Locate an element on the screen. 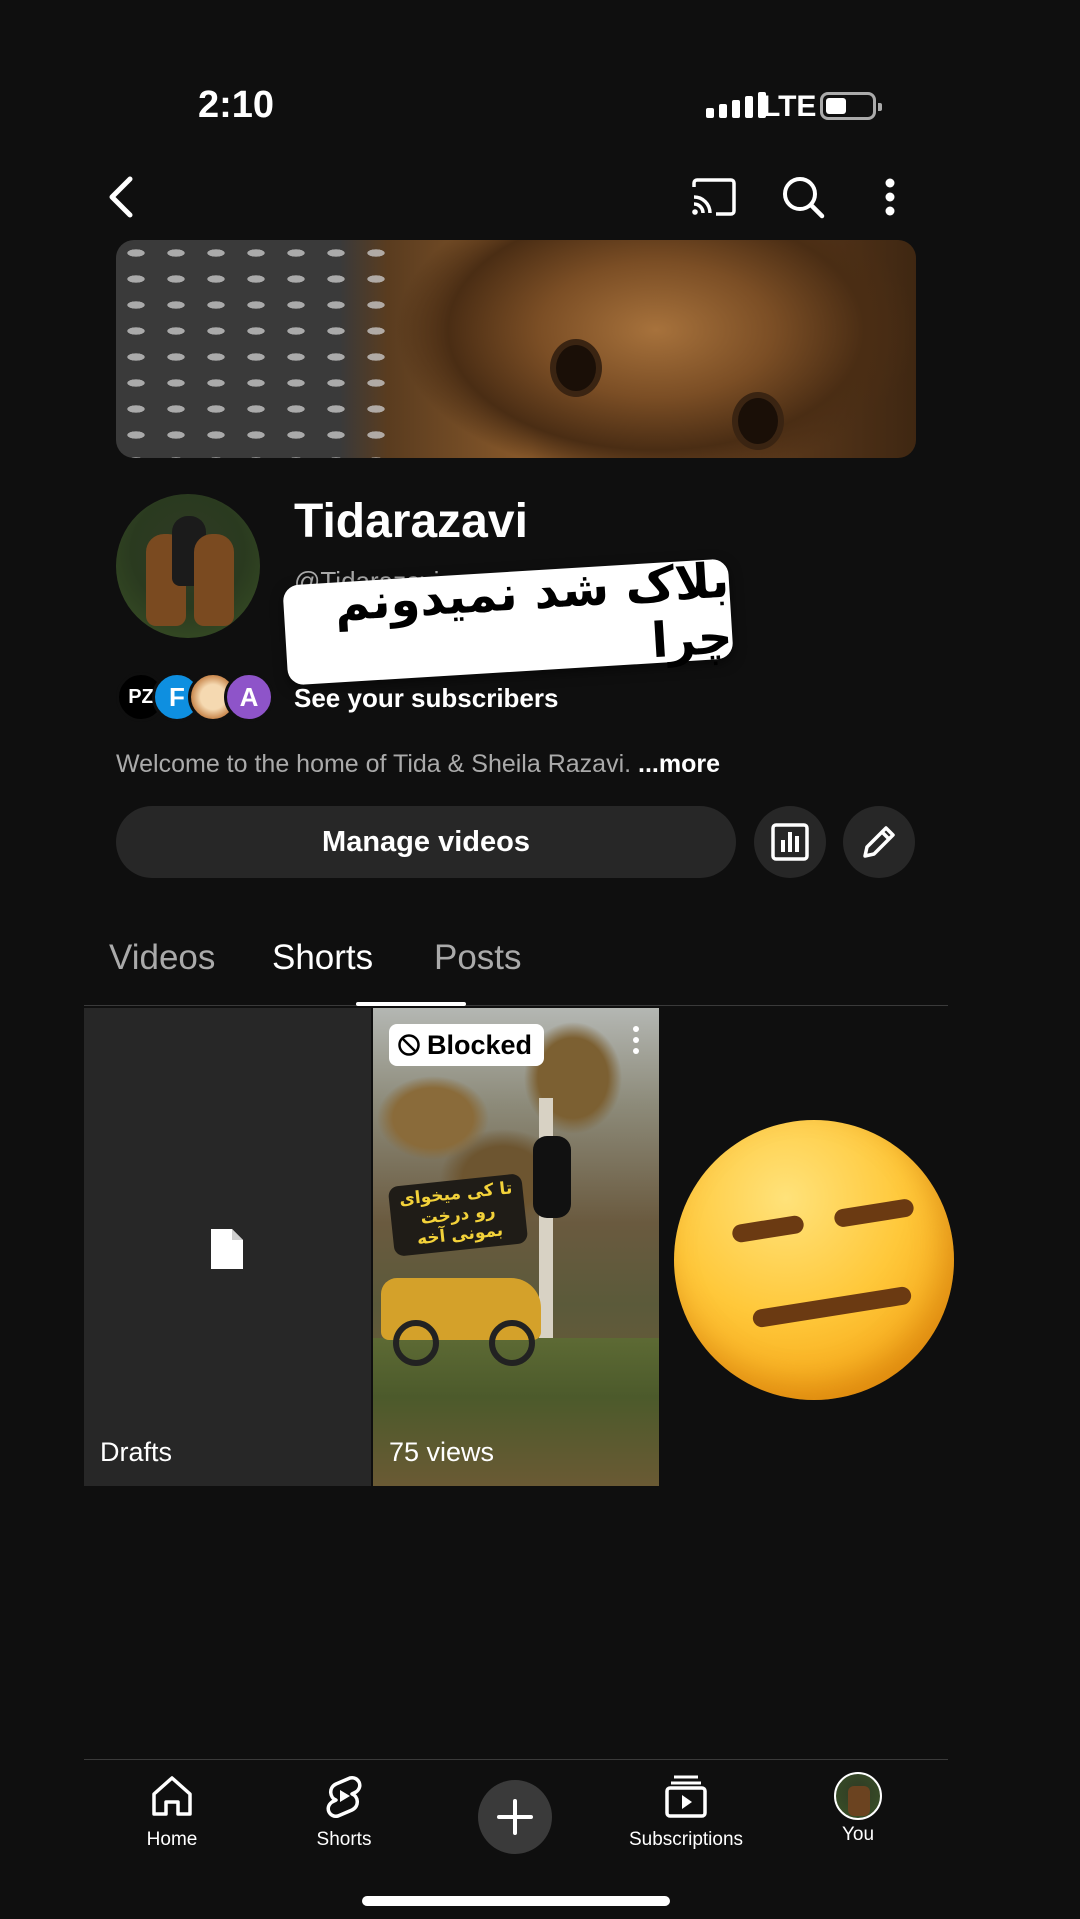 The height and width of the screenshot is (1919, 1080). back-icon is located at coordinates (121, 197).